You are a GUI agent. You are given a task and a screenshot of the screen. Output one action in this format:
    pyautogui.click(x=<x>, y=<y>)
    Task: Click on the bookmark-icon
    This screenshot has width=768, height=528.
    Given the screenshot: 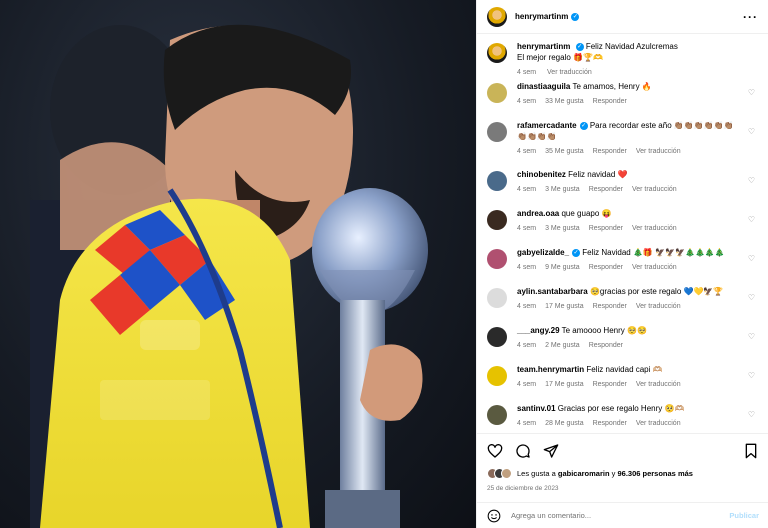 What is the action you would take?
    pyautogui.click(x=751, y=451)
    